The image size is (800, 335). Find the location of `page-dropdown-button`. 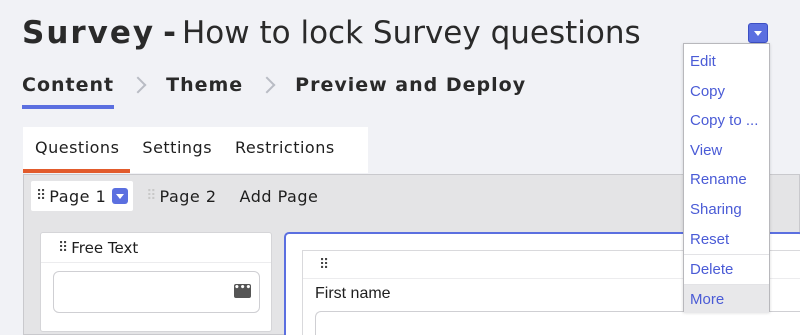

page-dropdown-button is located at coordinates (120, 196).